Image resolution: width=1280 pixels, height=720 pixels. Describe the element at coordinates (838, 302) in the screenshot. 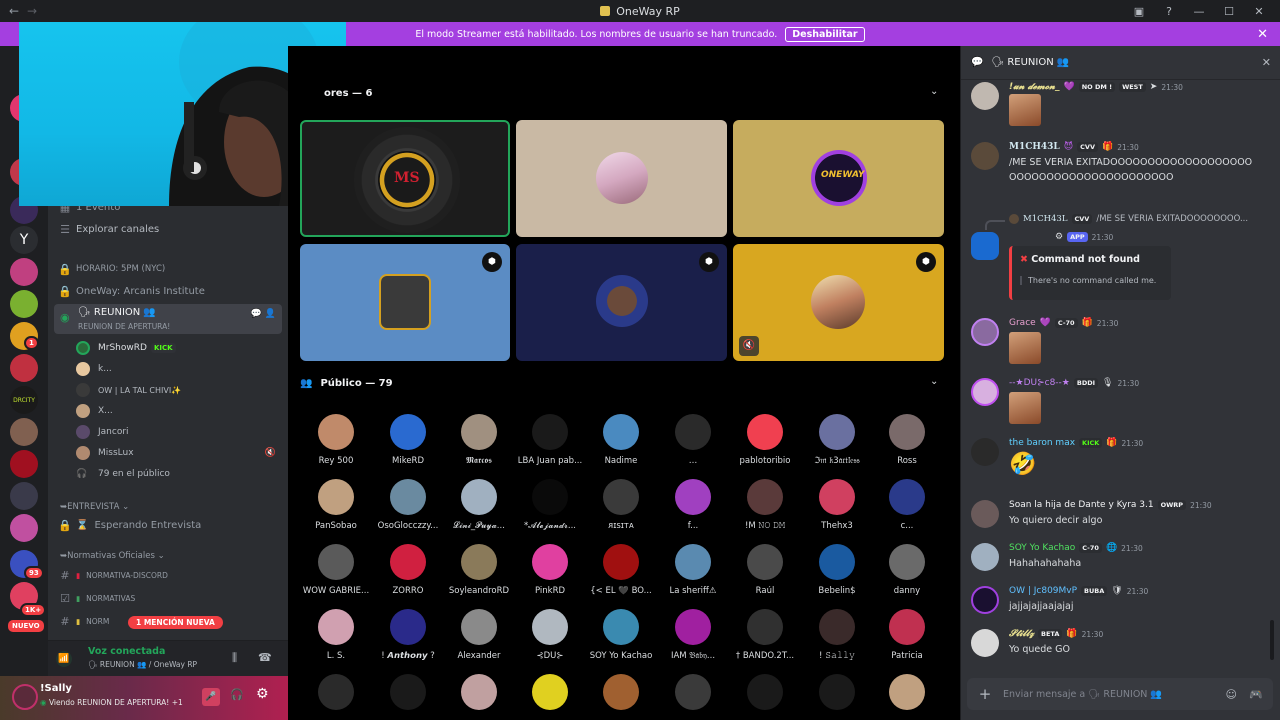

I see `speaker-tile: ⬢ 🔇` at that location.